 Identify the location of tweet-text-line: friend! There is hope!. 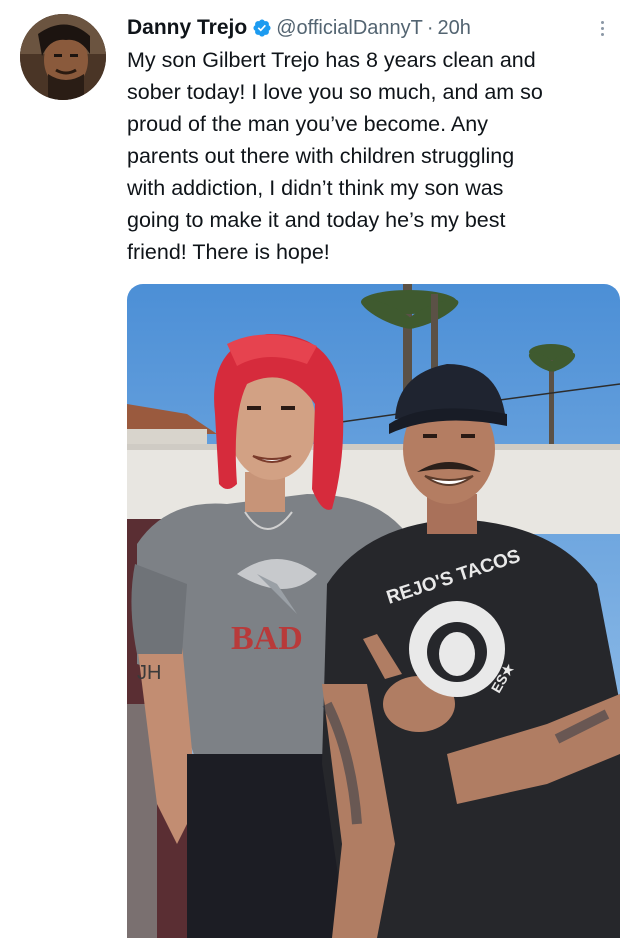
(228, 252).